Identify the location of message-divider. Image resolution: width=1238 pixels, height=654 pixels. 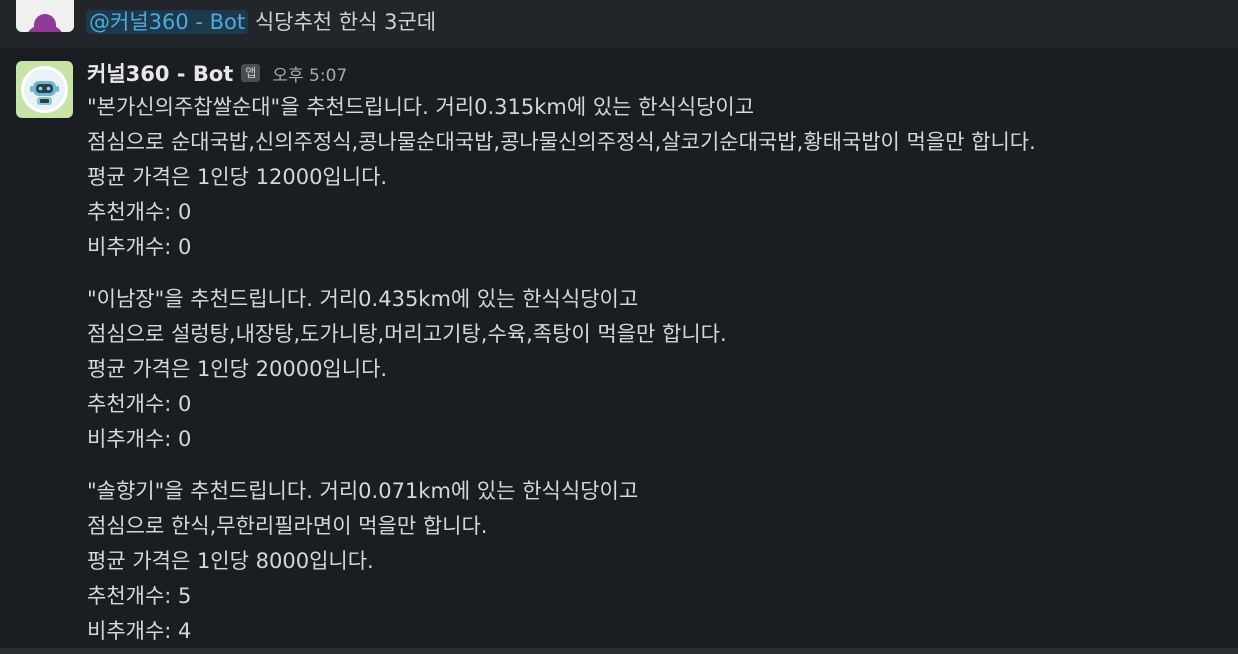
(619, 651).